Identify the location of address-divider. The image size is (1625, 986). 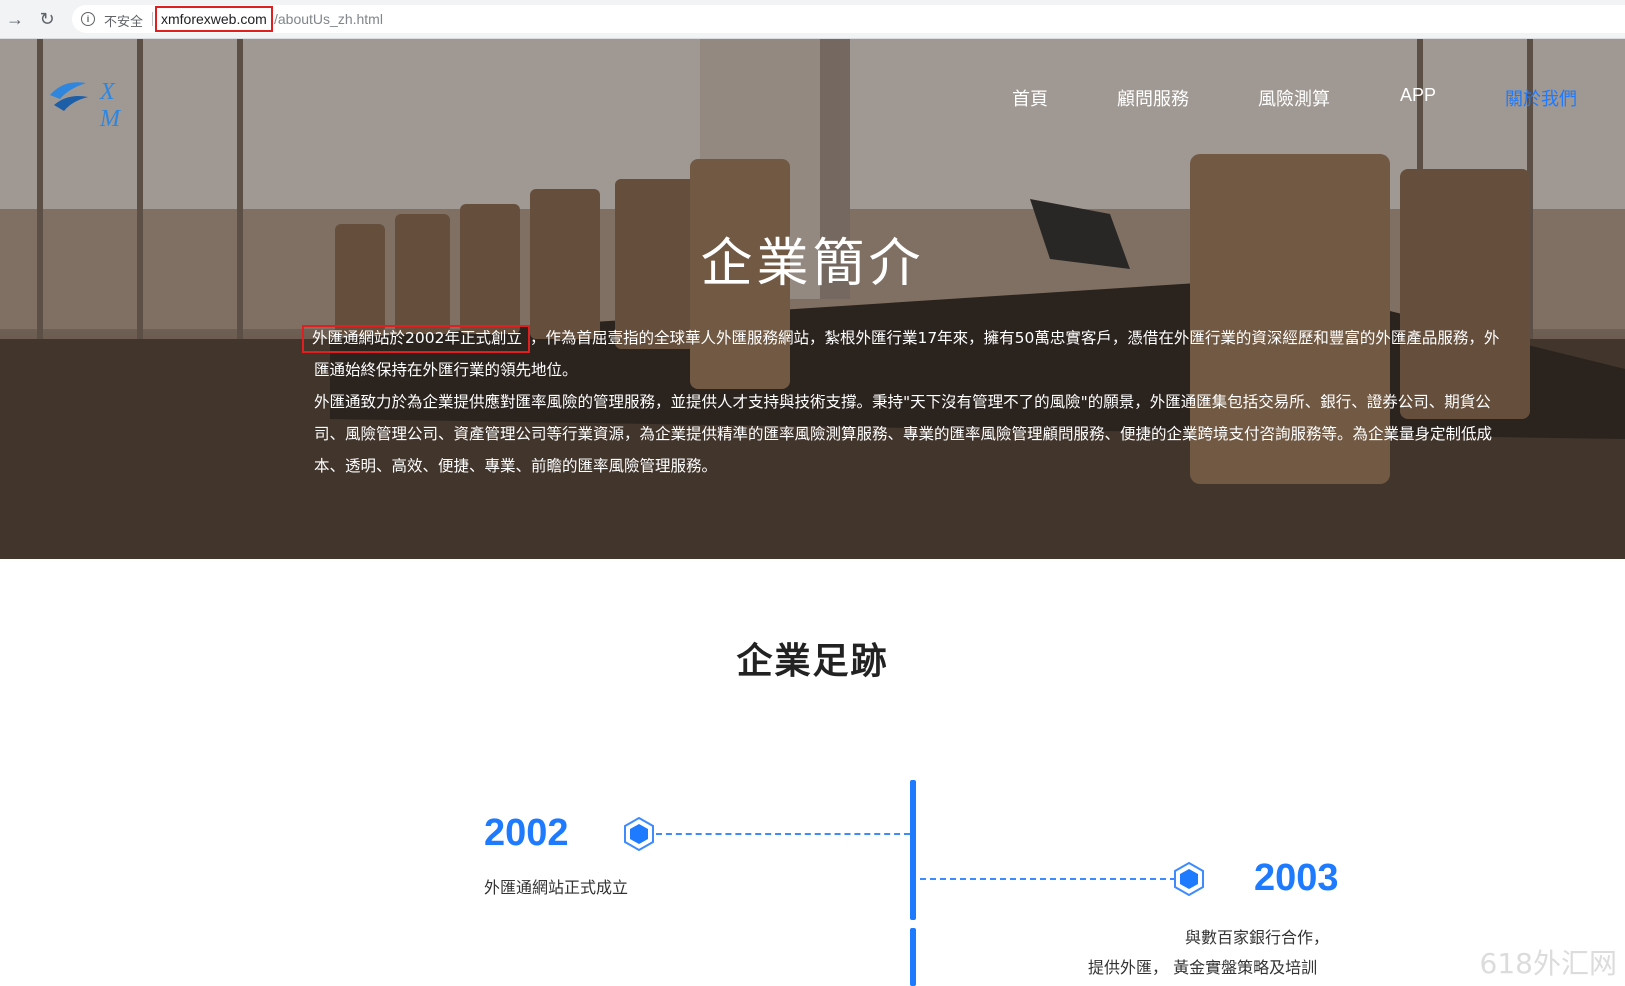
(152, 19).